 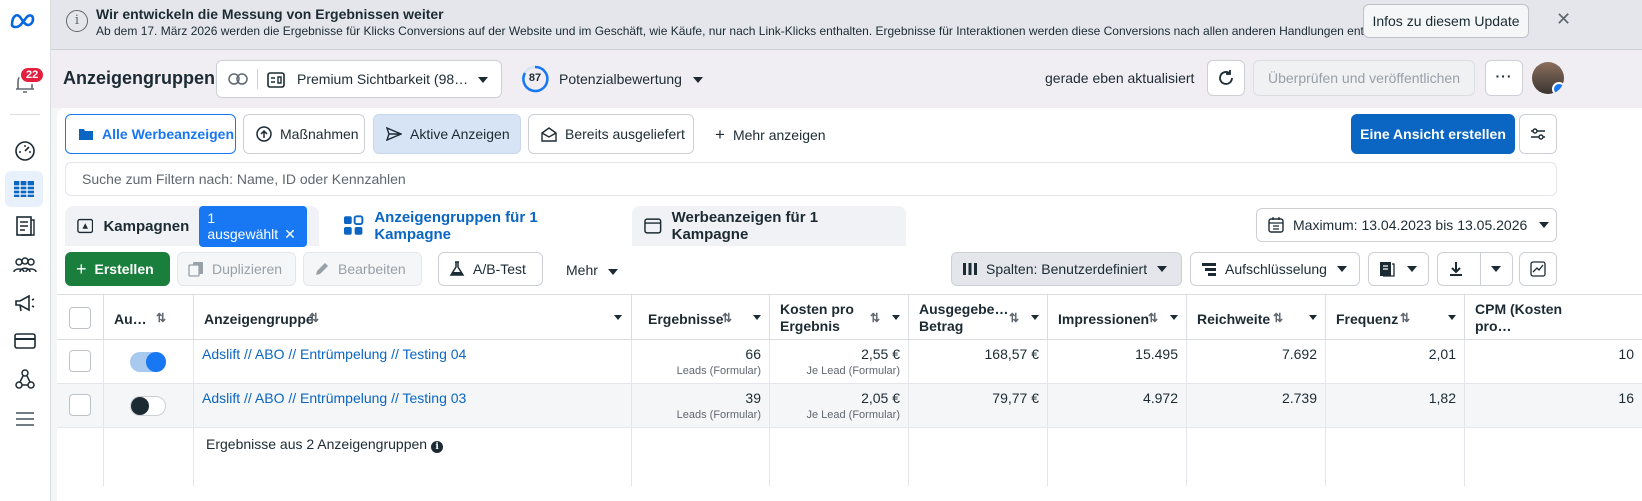 What do you see at coordinates (611, 134) in the screenshot?
I see `view-tab-delivered: Bereits ausgeliefert` at bounding box center [611, 134].